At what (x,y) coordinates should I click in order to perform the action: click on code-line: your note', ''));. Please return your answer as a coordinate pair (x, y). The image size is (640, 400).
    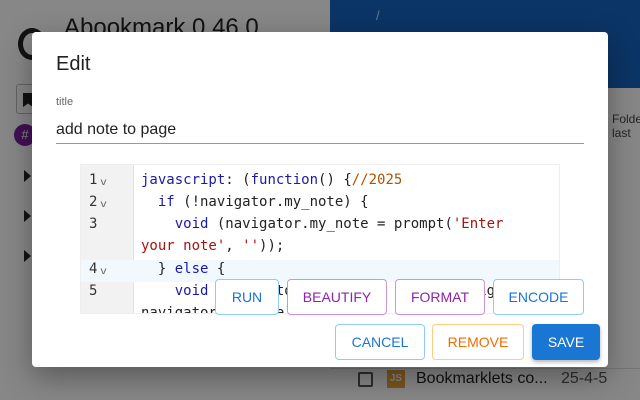
    Looking at the image, I should click on (213, 246).